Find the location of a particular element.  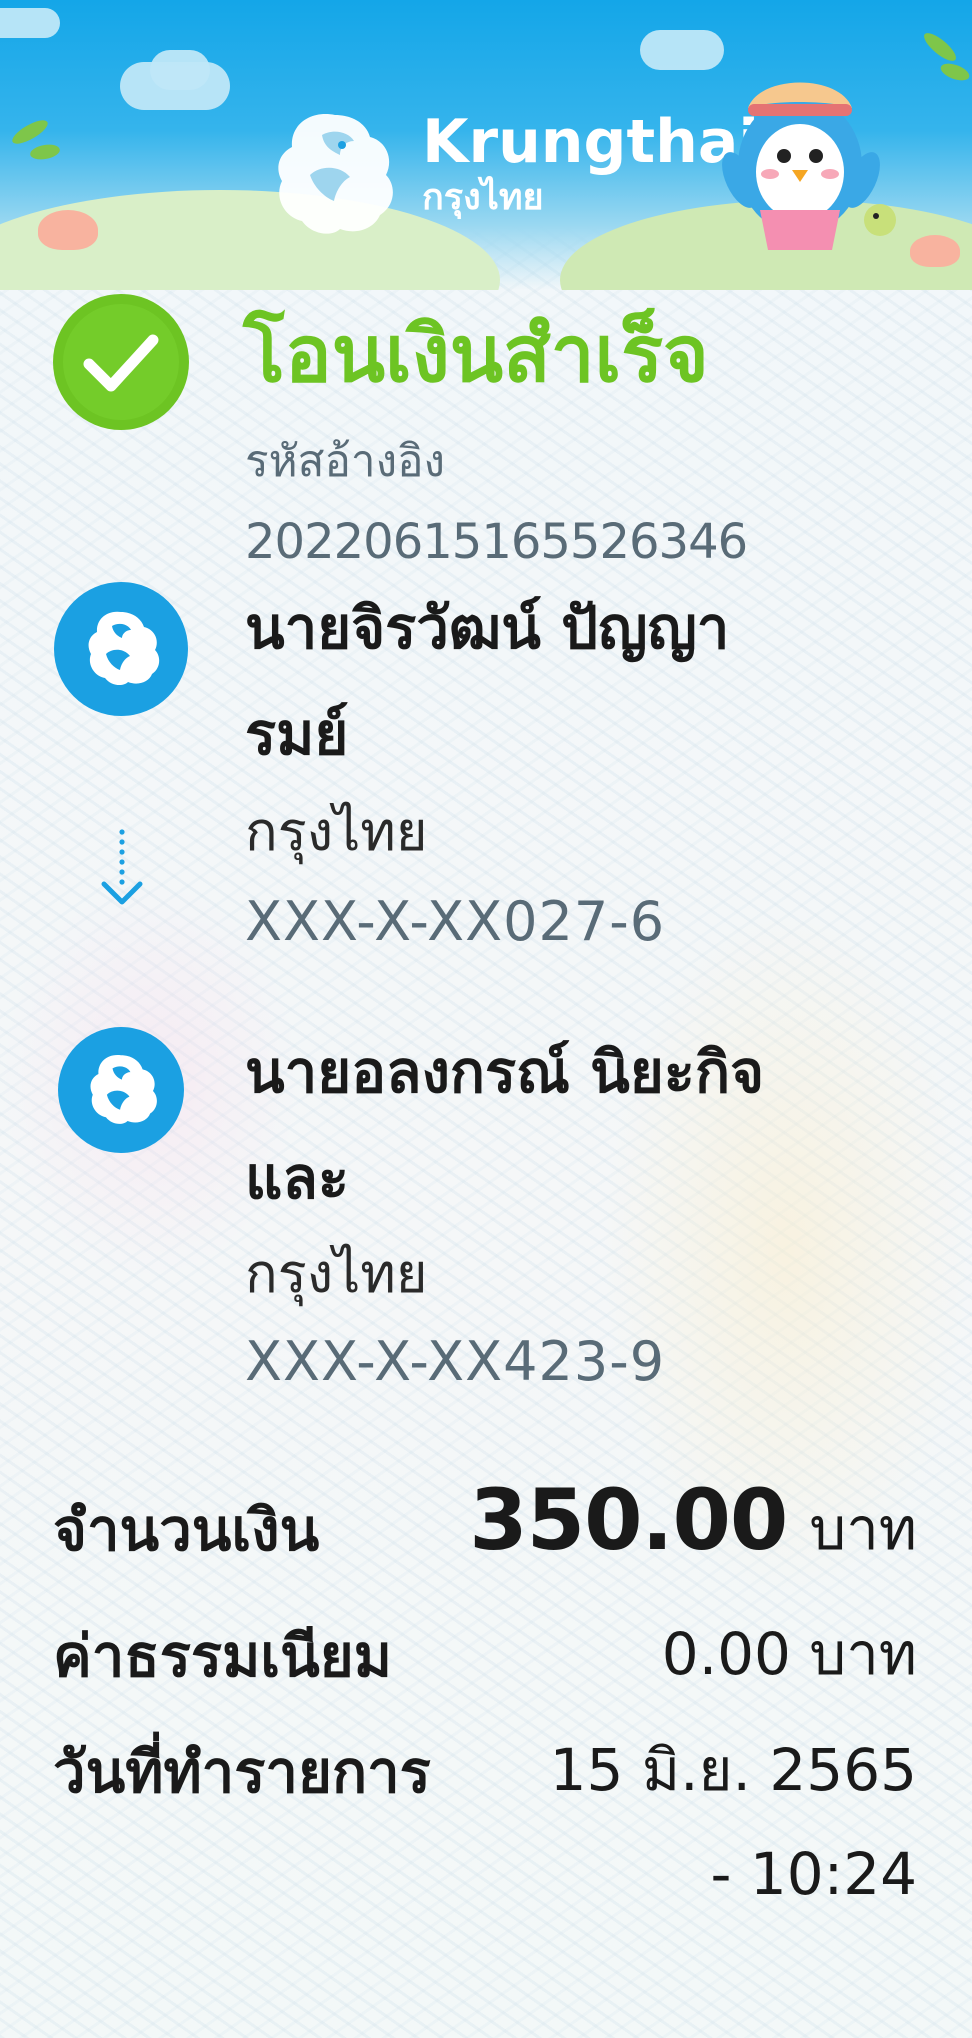

bird-mascot-icon is located at coordinates (809, 166).